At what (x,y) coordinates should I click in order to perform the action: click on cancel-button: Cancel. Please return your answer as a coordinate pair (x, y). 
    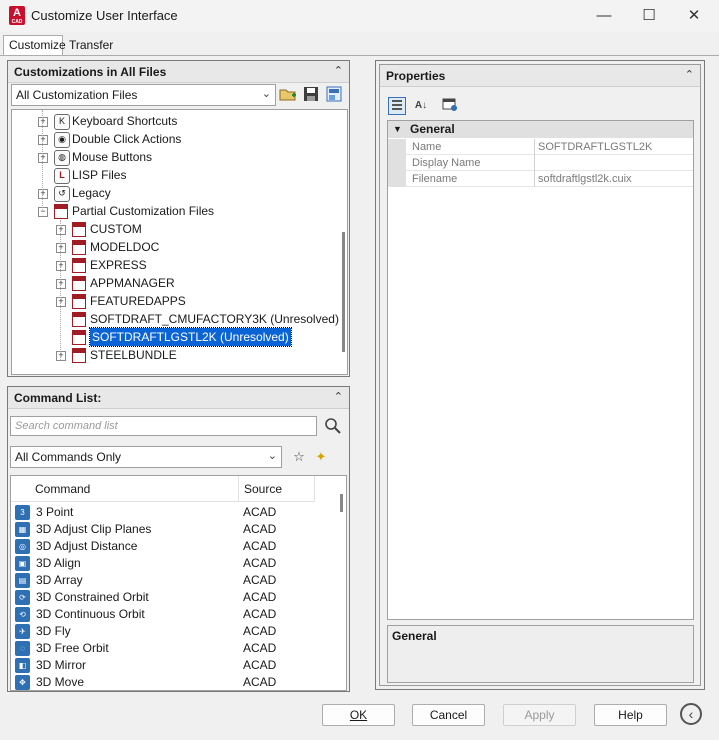
    Looking at the image, I should click on (448, 715).